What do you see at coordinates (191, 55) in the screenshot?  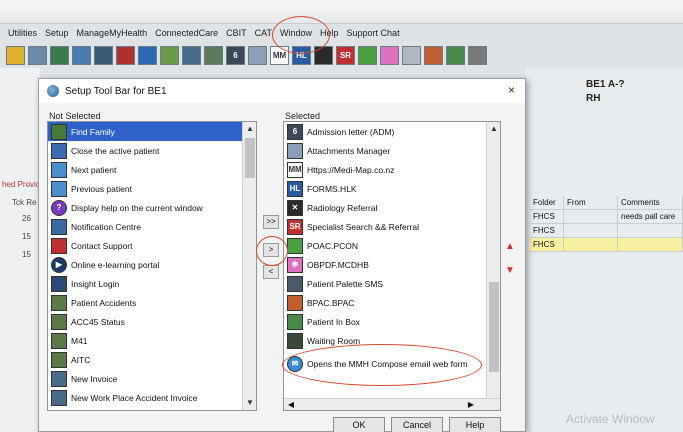 I see `form-icon` at bounding box center [191, 55].